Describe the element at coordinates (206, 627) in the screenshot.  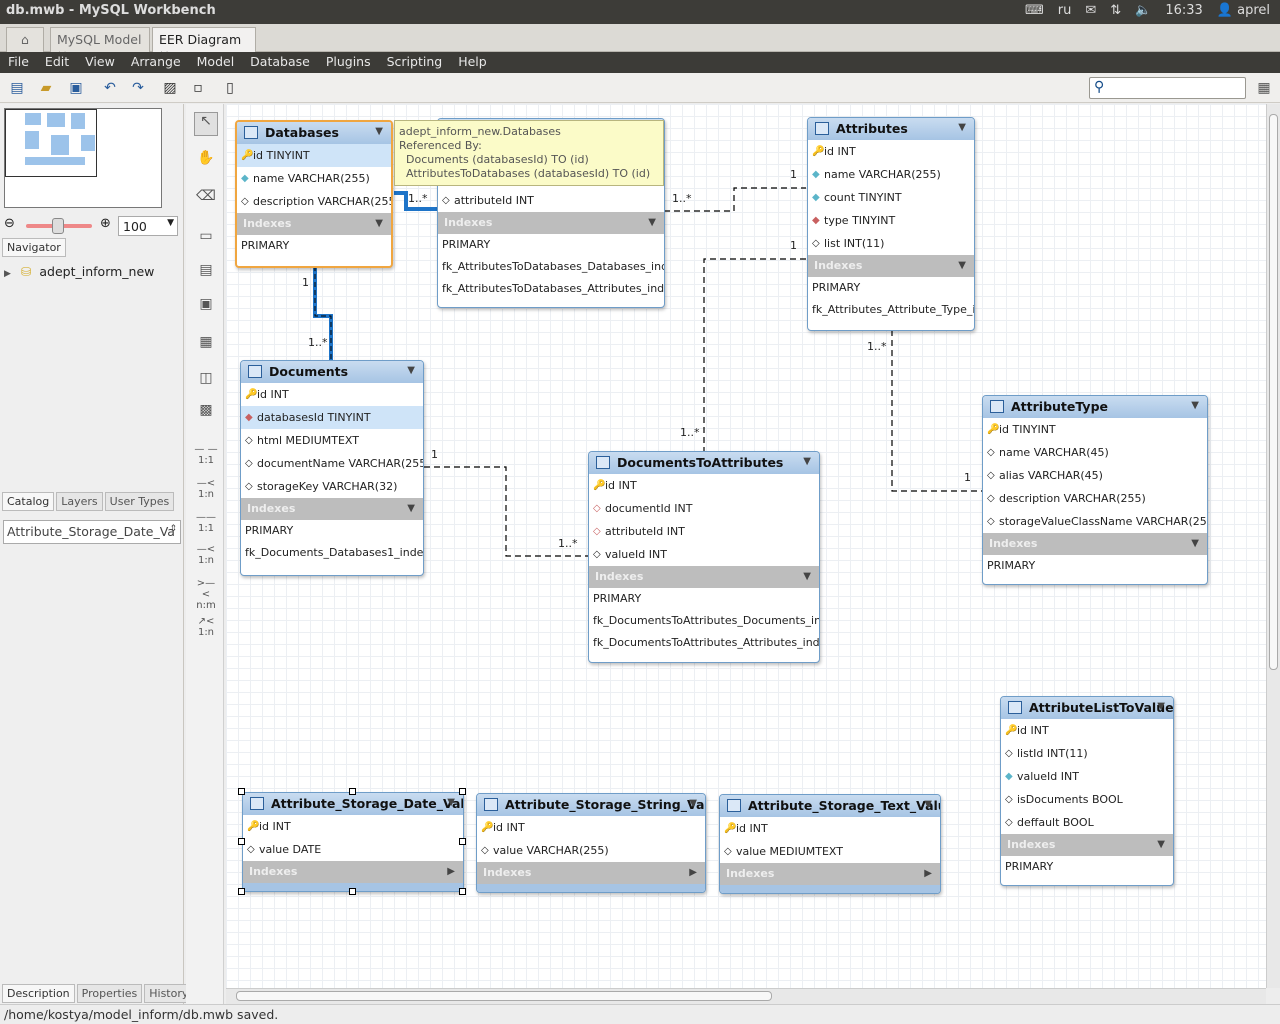
I see `relation-existing-tool: ↗< 1:n` at that location.